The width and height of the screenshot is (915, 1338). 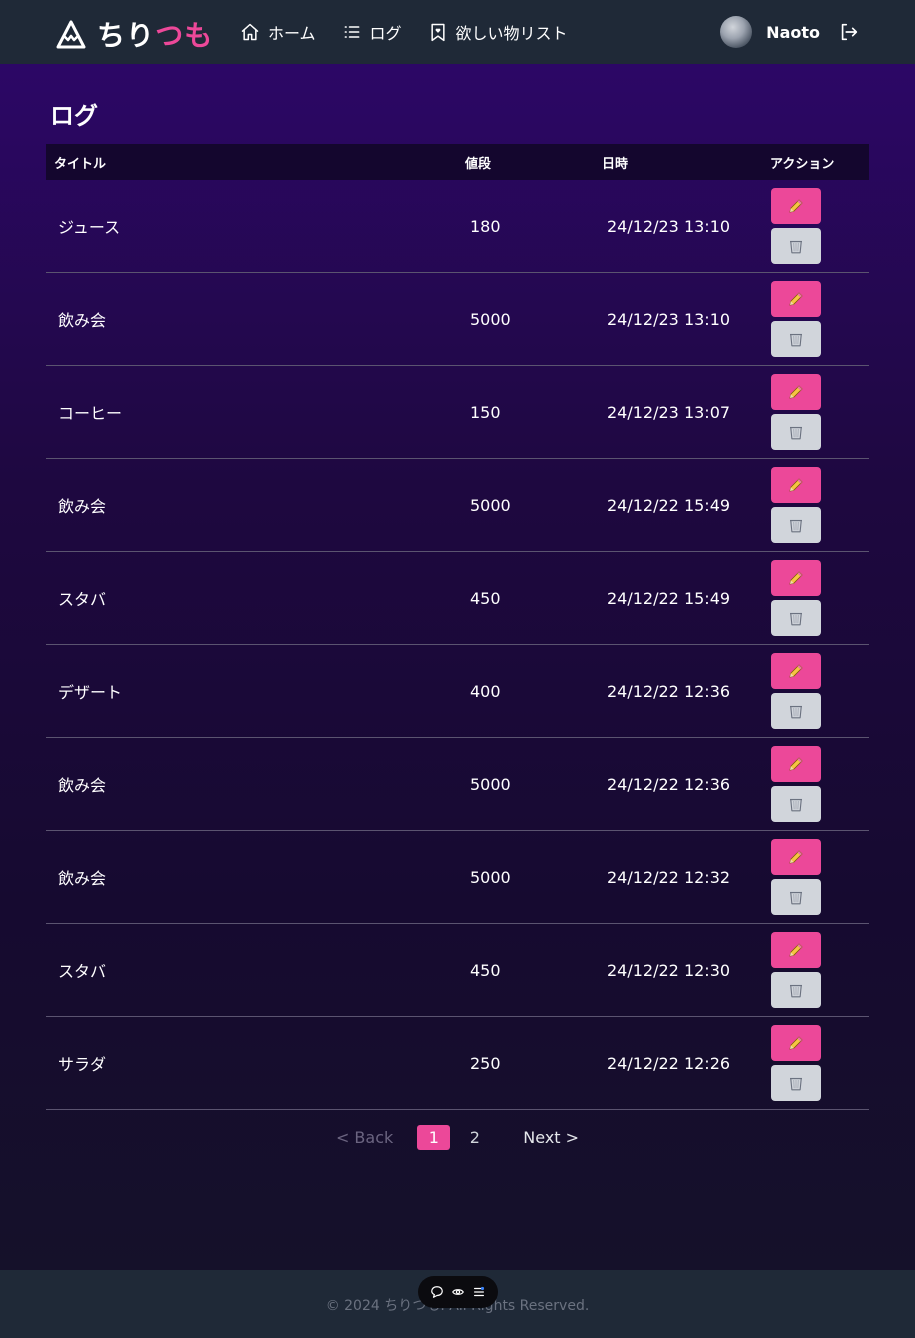 What do you see at coordinates (90, 413) in the screenshot?
I see `row-title: コーヒー` at bounding box center [90, 413].